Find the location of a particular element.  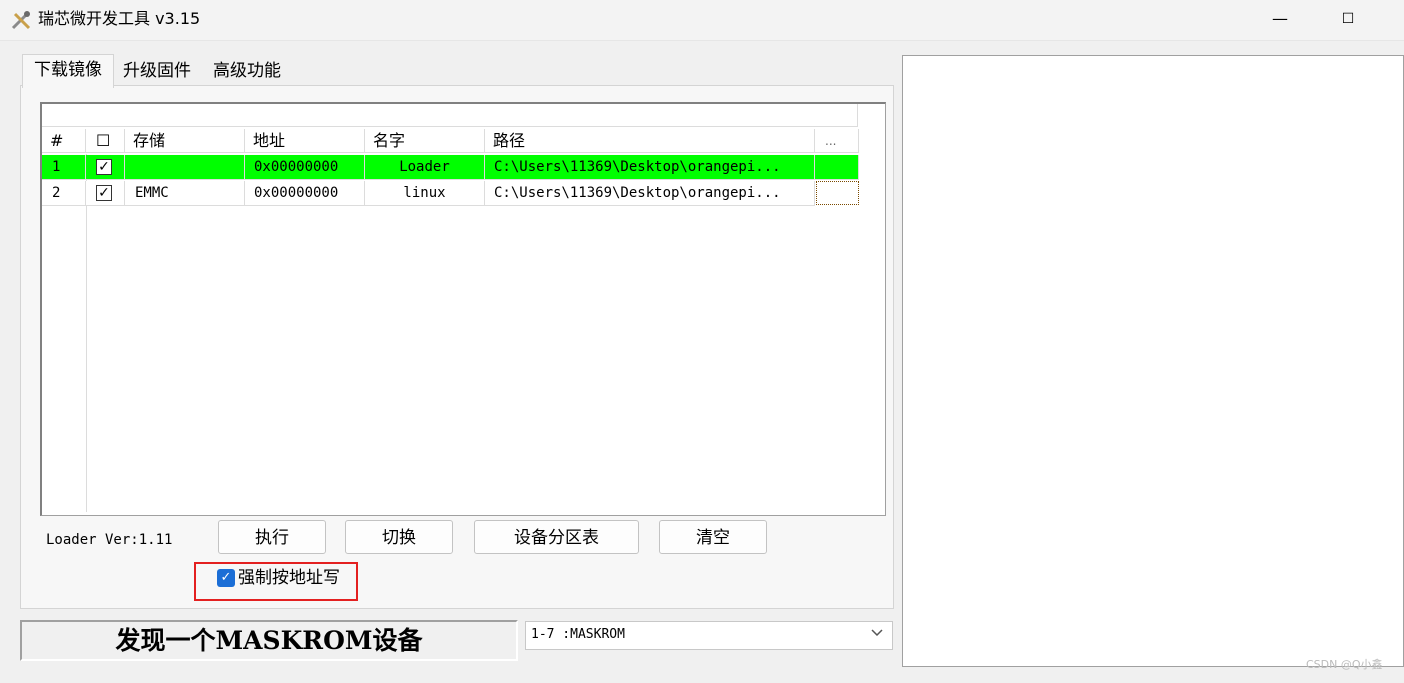

window-title: 瑞芯微开发工具 v3.15 is located at coordinates (119, 18).